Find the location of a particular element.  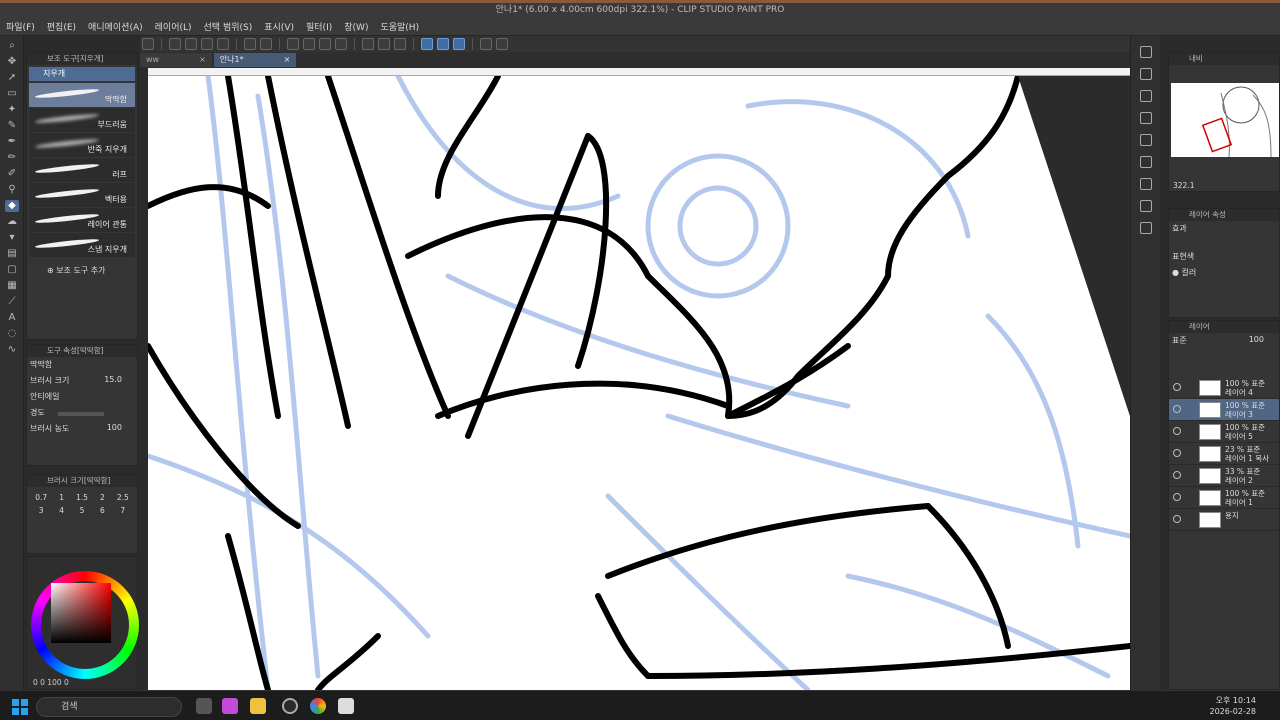

canvas-scrollbar is located at coordinates (639, 72).